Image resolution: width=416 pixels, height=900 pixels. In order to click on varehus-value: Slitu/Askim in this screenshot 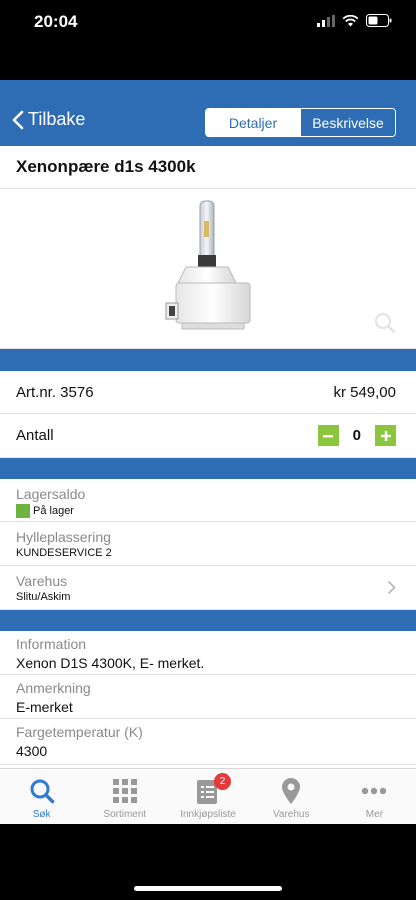, I will do `click(43, 597)`.